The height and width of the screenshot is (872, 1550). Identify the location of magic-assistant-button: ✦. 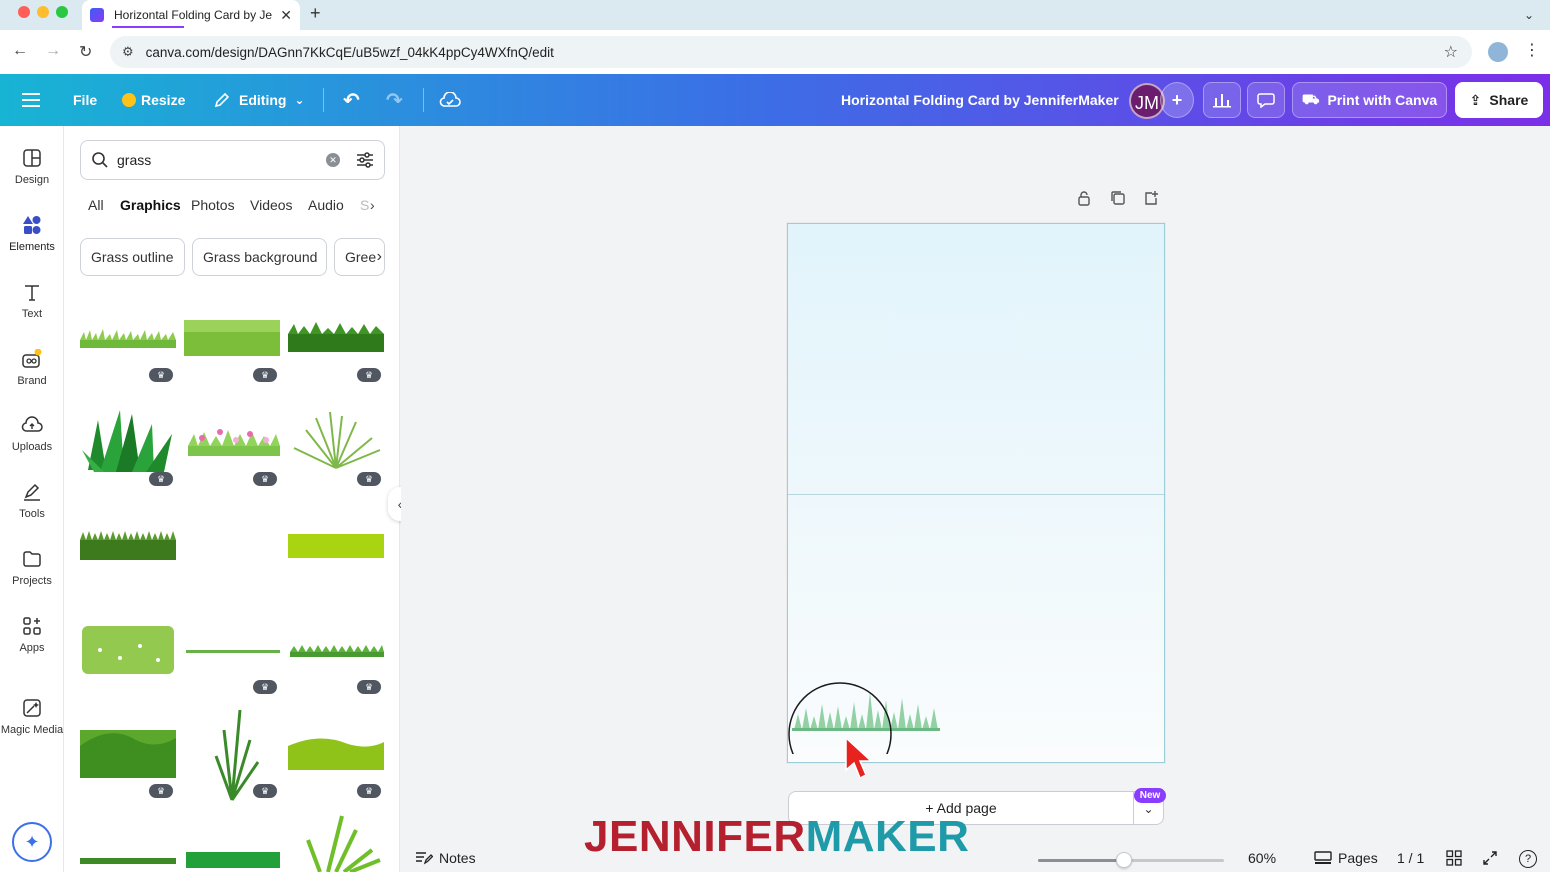
(32, 842).